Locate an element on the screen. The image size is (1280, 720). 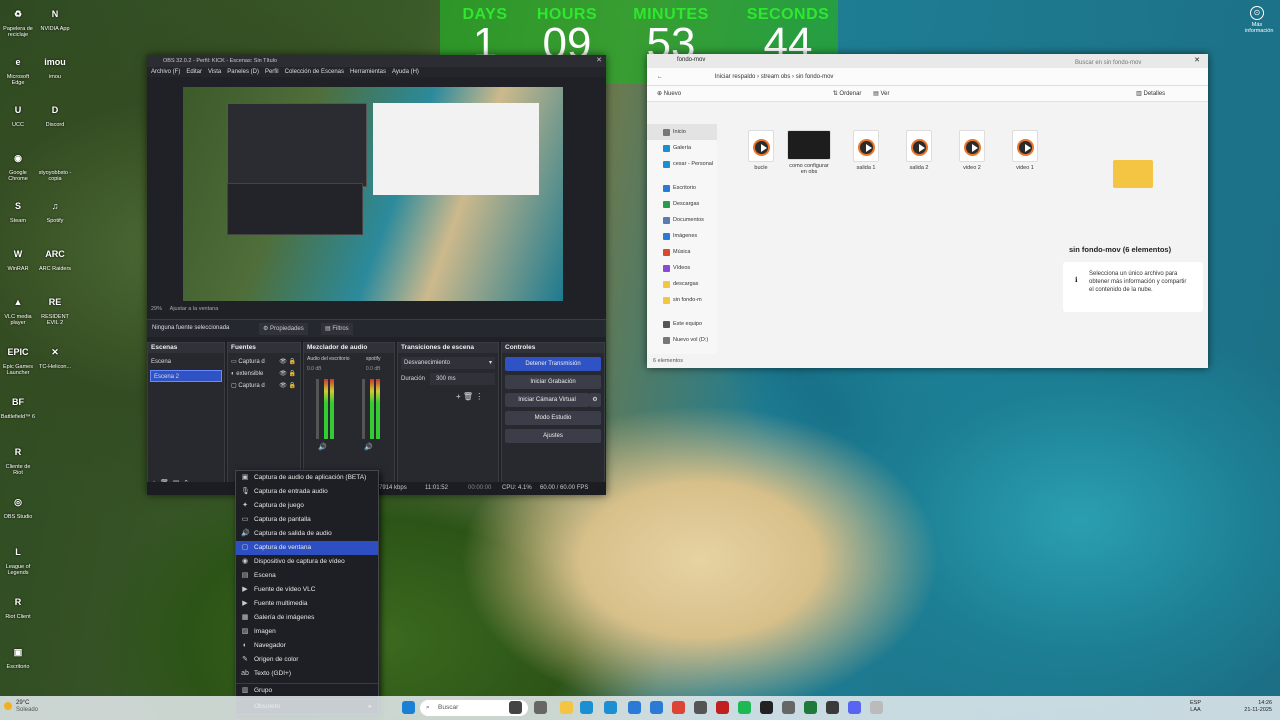
obs-preview is located at coordinates (373, 194).